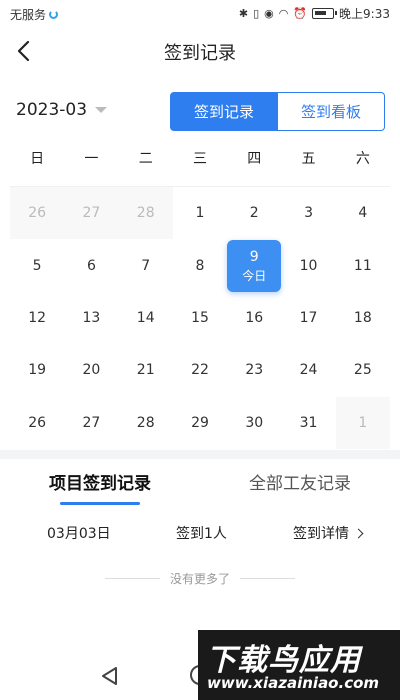 This screenshot has height=700, width=400. I want to click on calendar-day: 14, so click(146, 318).